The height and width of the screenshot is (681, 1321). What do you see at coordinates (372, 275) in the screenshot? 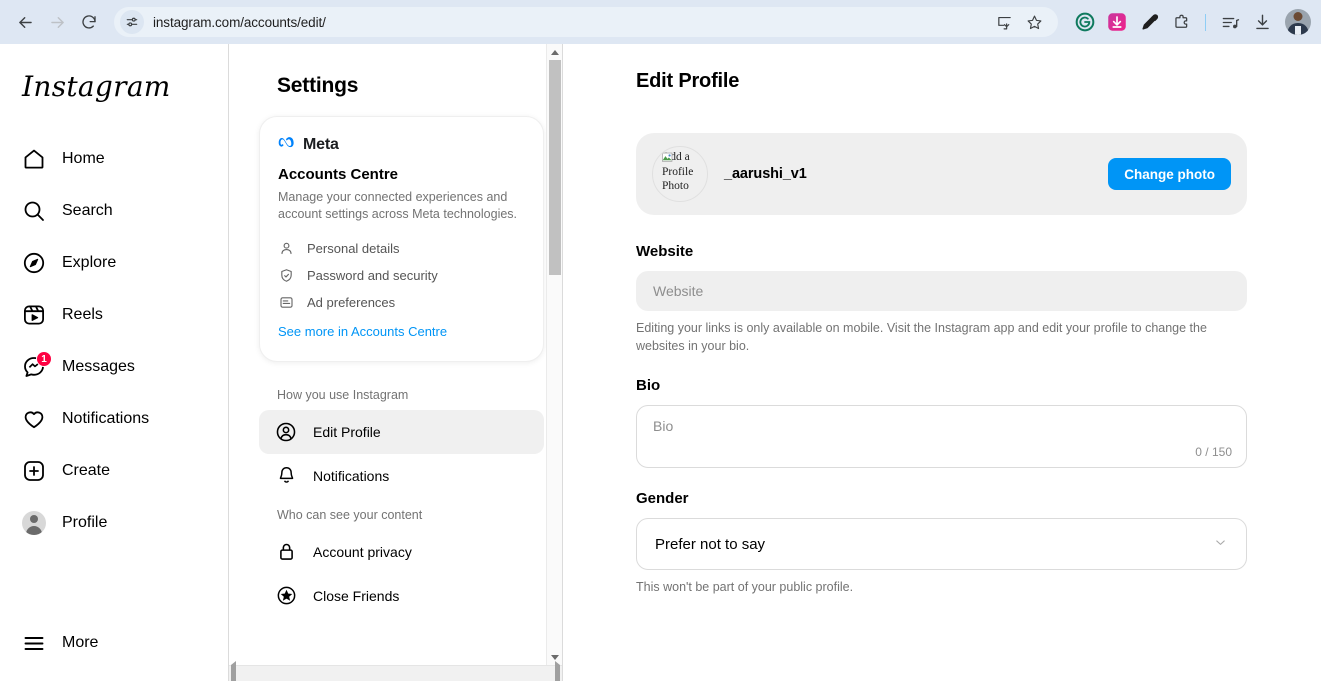
I see `link-label: Password and security` at bounding box center [372, 275].